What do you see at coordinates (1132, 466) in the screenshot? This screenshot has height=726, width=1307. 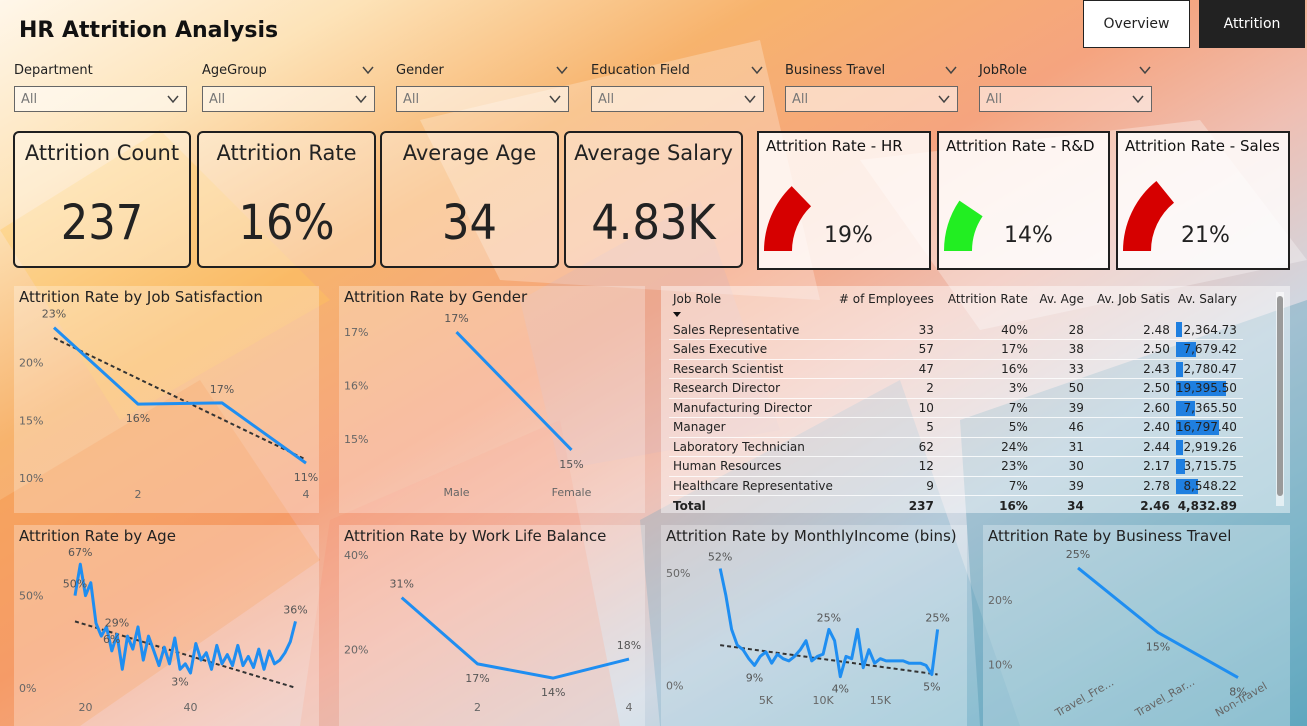 I see `cell-av-job-satis: 2.17` at bounding box center [1132, 466].